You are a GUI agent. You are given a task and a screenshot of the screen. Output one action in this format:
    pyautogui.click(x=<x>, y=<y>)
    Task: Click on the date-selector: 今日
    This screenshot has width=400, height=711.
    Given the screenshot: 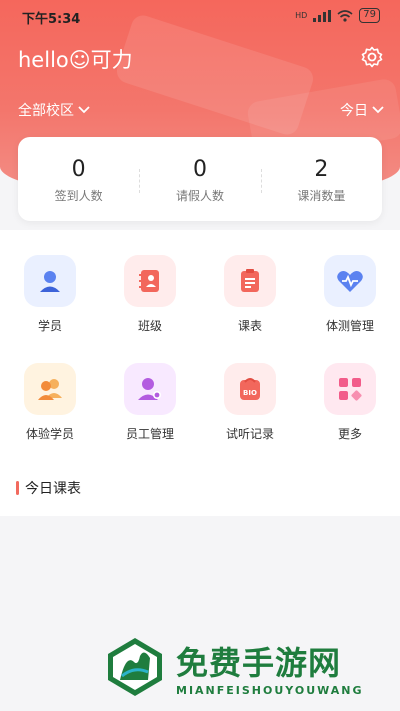 What is the action you would take?
    pyautogui.click(x=362, y=110)
    